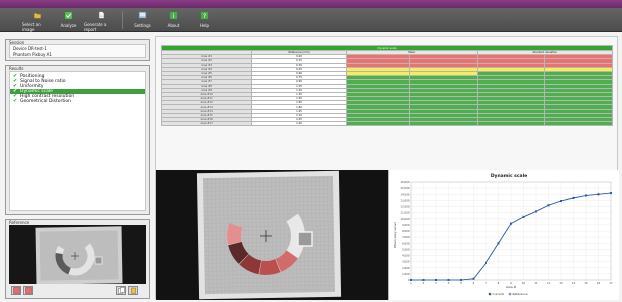  Describe the element at coordinates (68, 25) in the screenshot. I see `analyze-label: Analyze` at that location.